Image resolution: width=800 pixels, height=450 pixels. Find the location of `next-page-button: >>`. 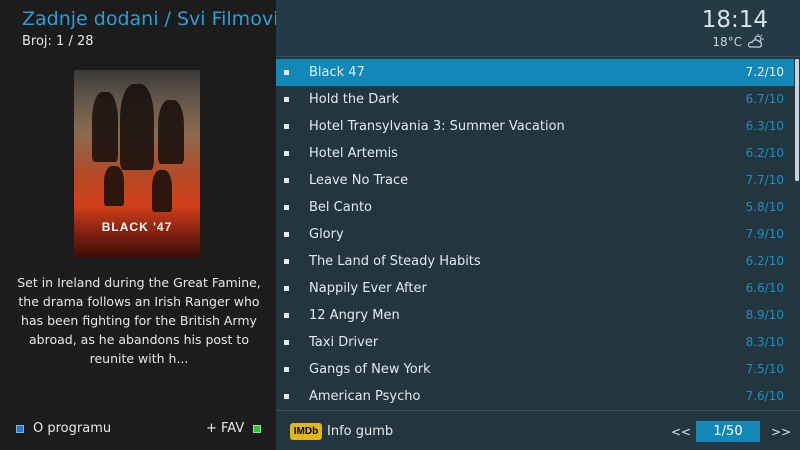

next-page-button: >> is located at coordinates (781, 432).